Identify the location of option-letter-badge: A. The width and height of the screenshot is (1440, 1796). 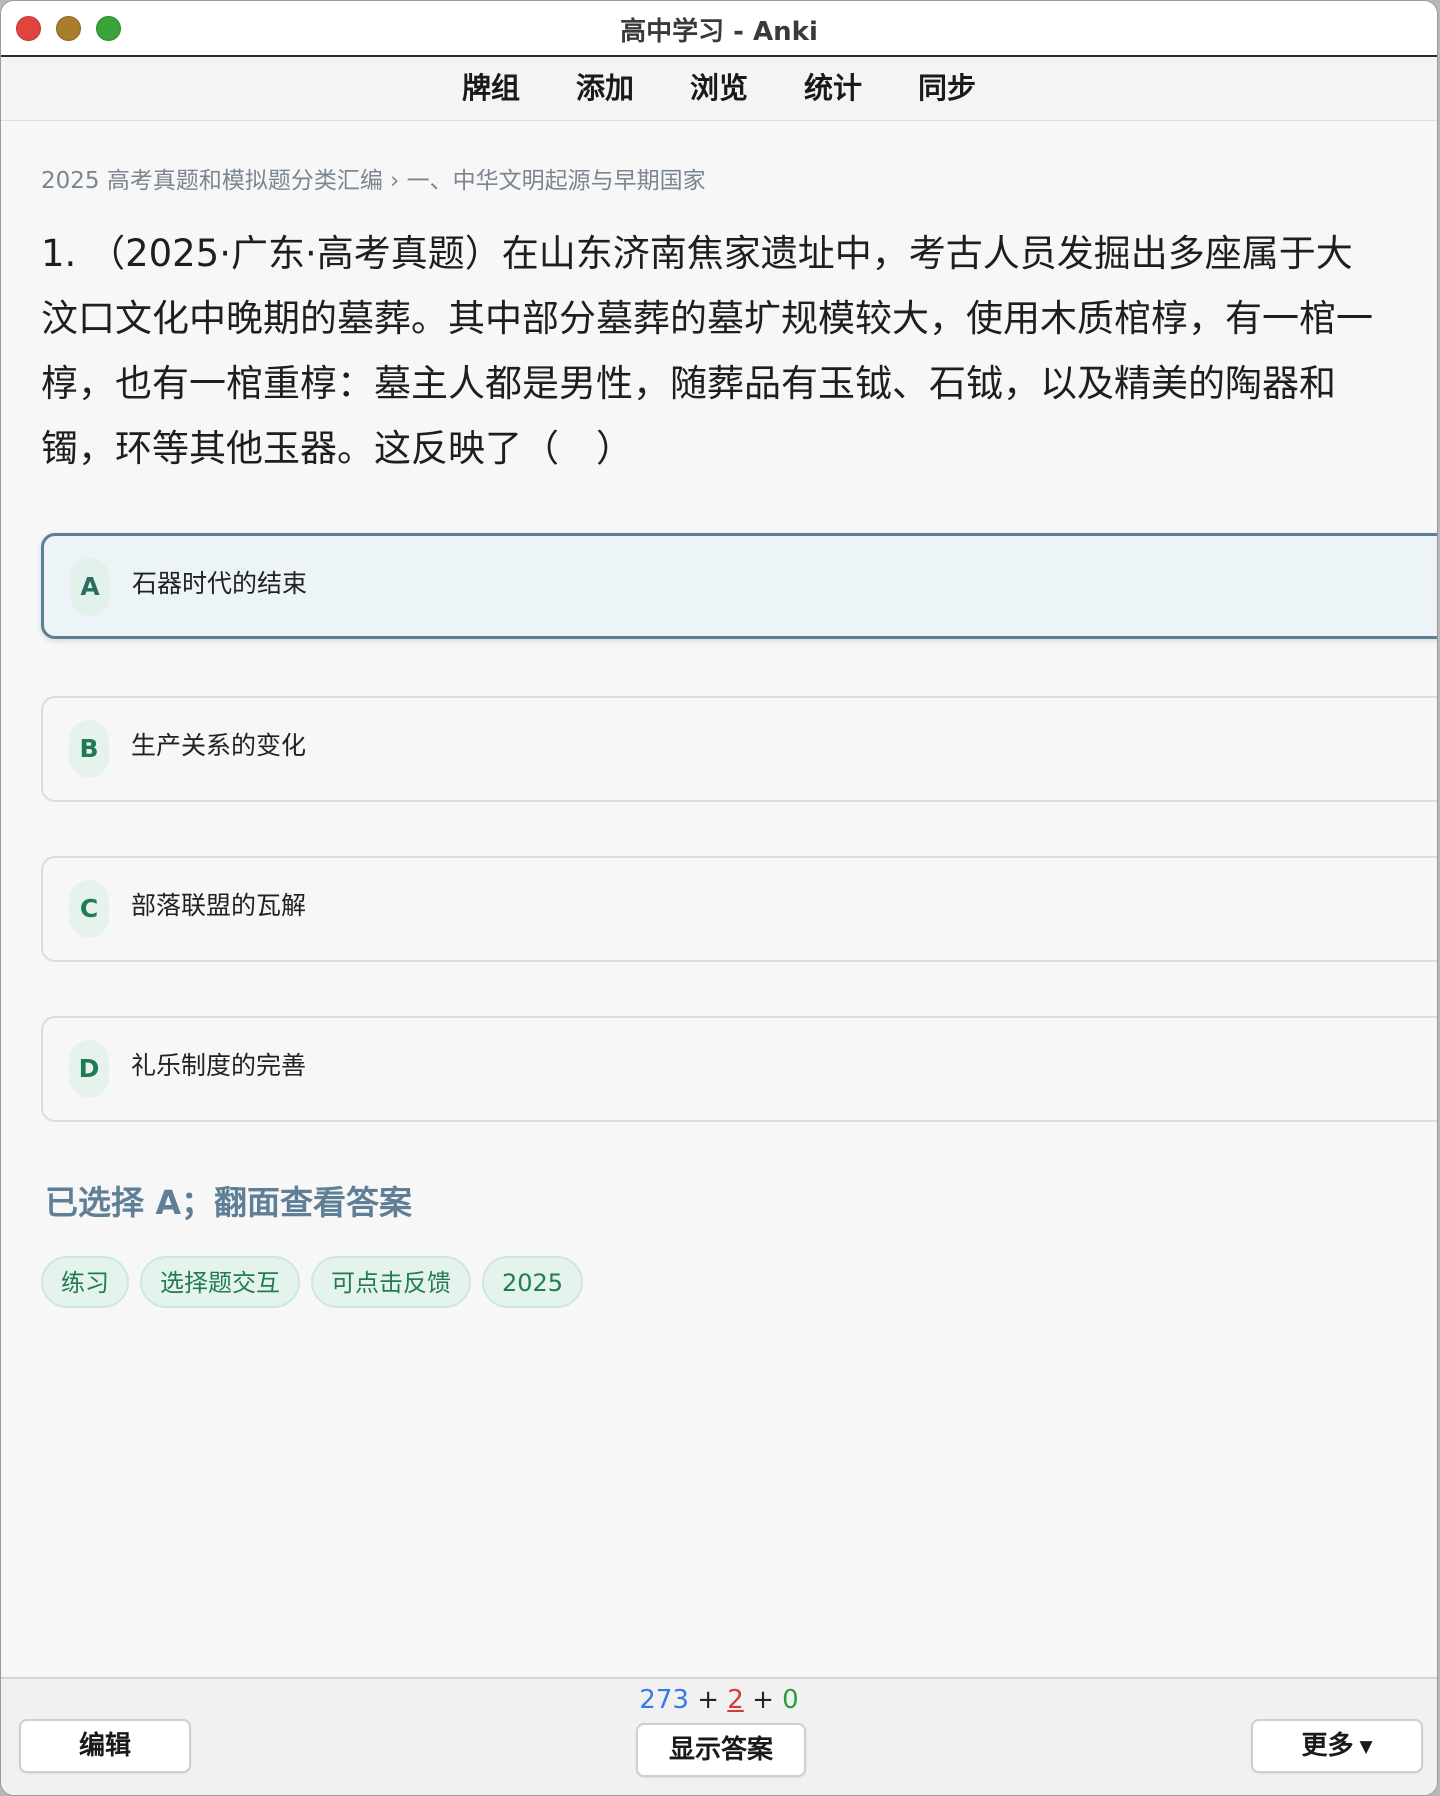
(90, 587).